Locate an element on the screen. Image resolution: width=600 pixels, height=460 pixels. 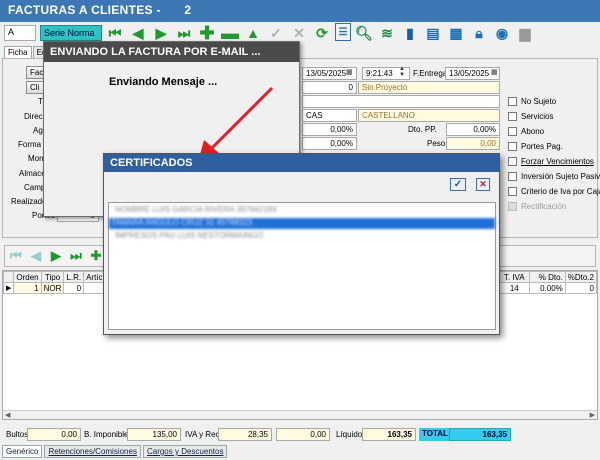
check-criterio-iva-caja: Criterio de Iva por Caja is located at coordinates (554, 191).